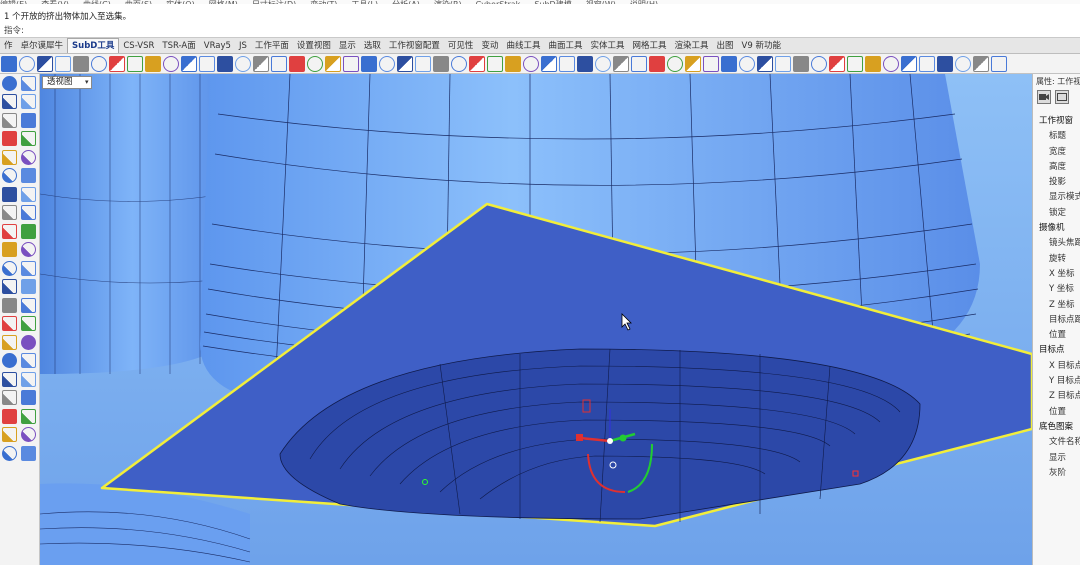 This screenshot has width=1080, height=565. What do you see at coordinates (1062, 97) in the screenshot?
I see `viewport-icon` at bounding box center [1062, 97].